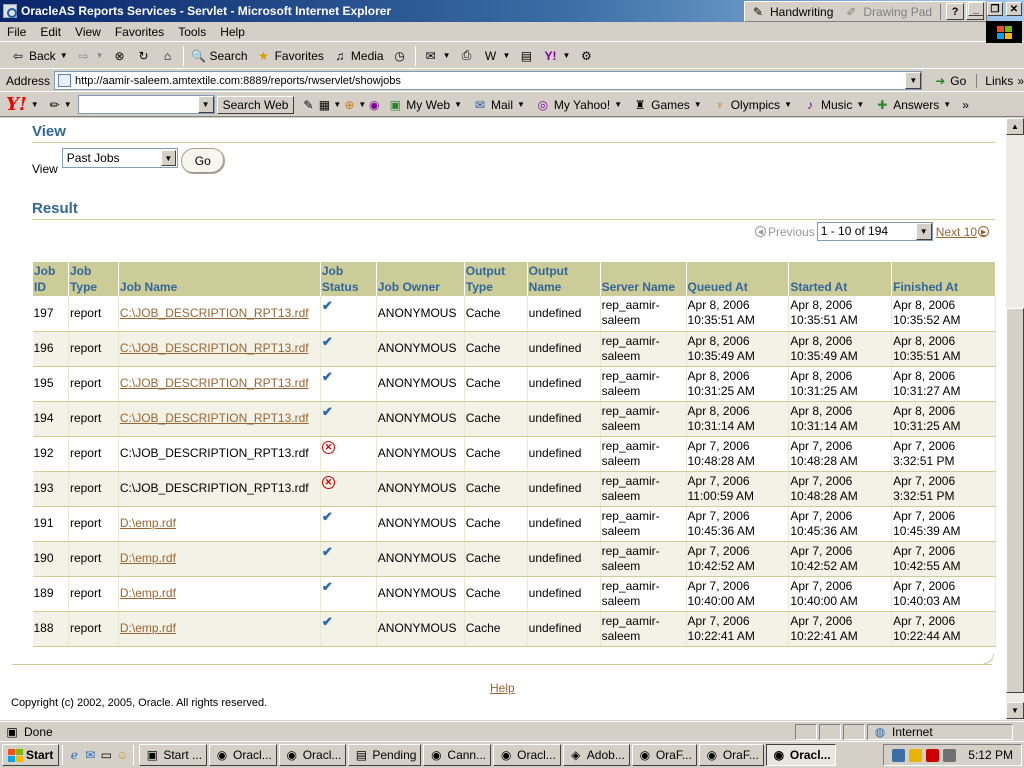 This screenshot has width=1024, height=768. I want to click on edit-button: W ▼, so click(497, 56).